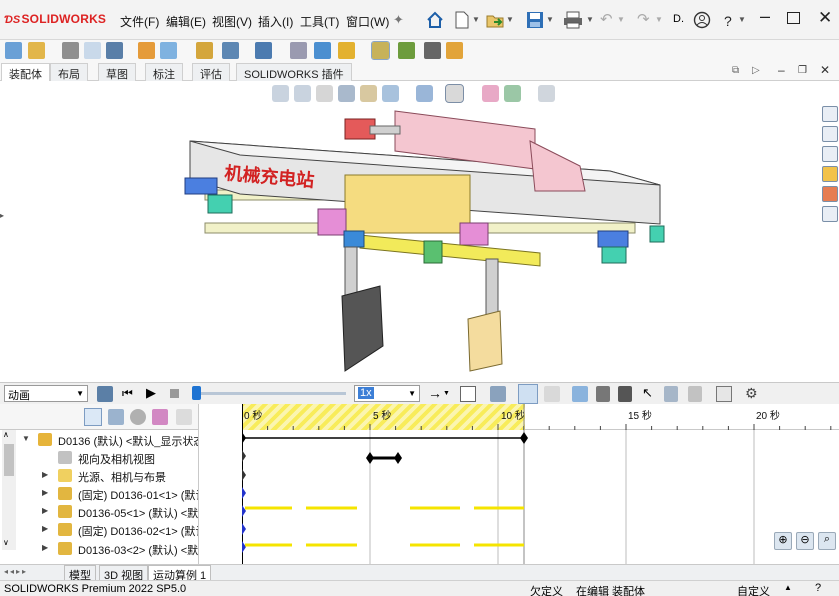  I want to click on menu-insert: 插入(I), so click(275, 21).